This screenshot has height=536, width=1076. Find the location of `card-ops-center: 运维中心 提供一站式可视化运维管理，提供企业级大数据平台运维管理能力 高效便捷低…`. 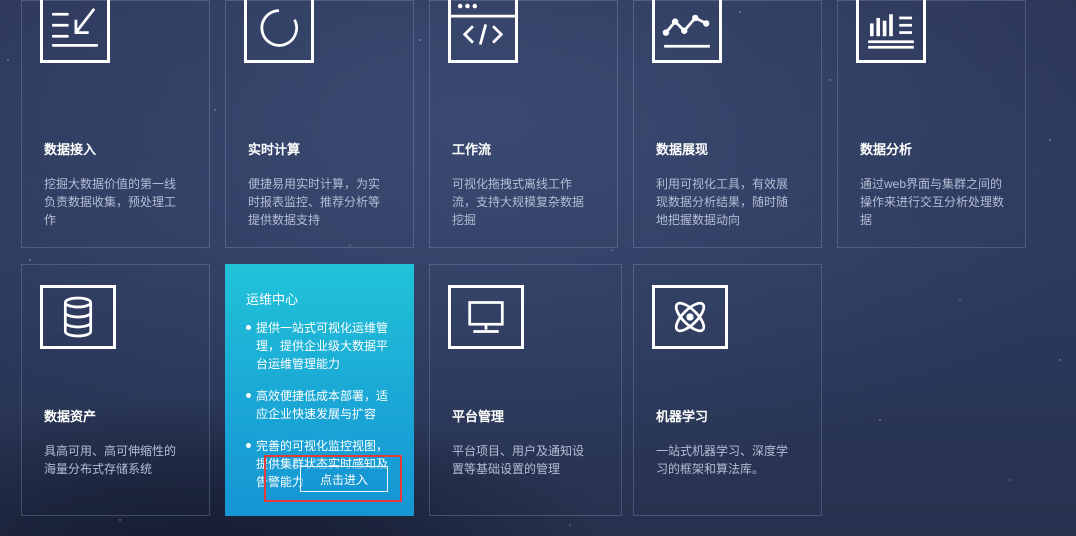

card-ops-center: 运维中心 提供一站式可视化运维管理，提供企业级大数据平台运维管理能力 高效便捷低… is located at coordinates (319, 390).